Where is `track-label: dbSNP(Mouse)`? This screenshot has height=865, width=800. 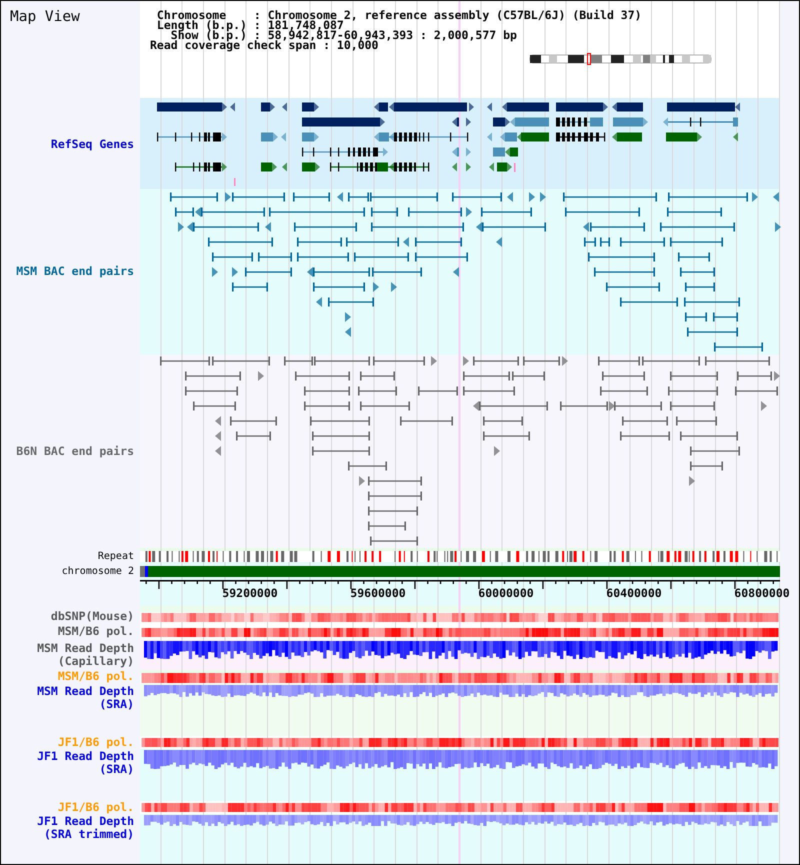 track-label: dbSNP(Mouse) is located at coordinates (92, 616).